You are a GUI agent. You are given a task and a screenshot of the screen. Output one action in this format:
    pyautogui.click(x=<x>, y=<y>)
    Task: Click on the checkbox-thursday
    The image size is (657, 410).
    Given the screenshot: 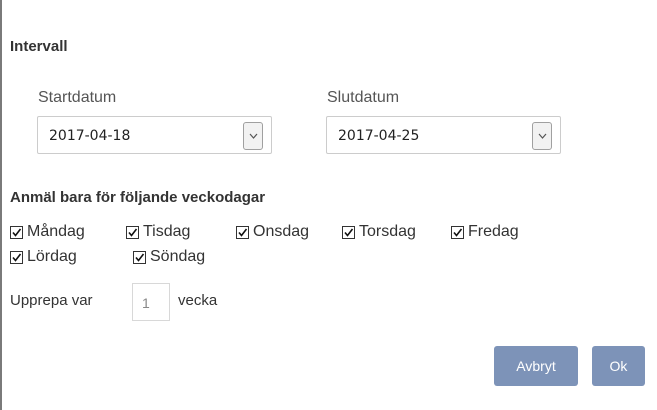 What is the action you would take?
    pyautogui.click(x=348, y=232)
    